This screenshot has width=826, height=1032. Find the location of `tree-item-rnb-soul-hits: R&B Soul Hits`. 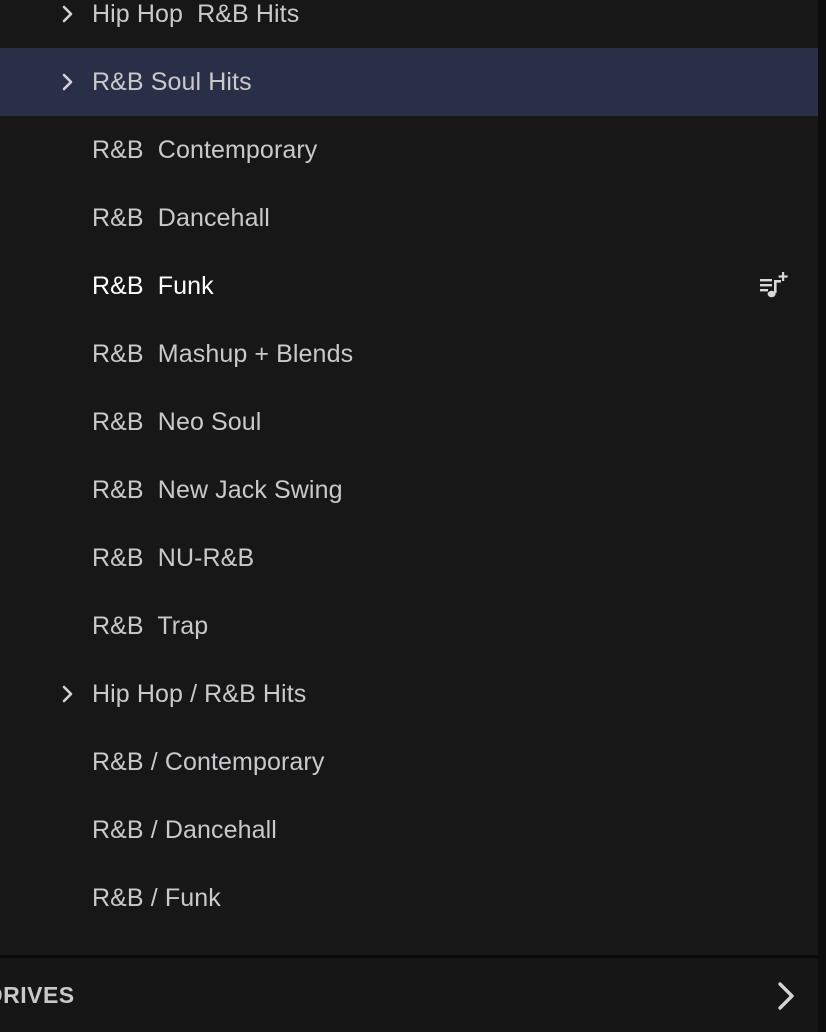

tree-item-rnb-soul-hits: R&B Soul Hits is located at coordinates (409, 82).